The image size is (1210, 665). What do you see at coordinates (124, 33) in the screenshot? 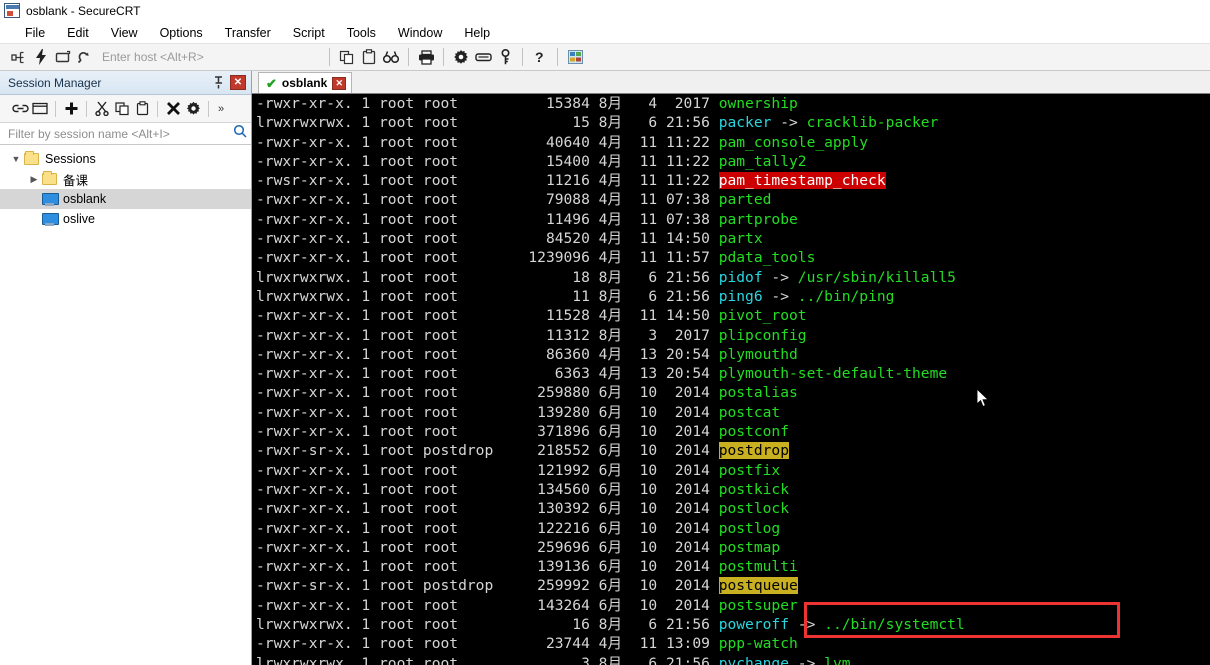
I see `menu-view: View` at bounding box center [124, 33].